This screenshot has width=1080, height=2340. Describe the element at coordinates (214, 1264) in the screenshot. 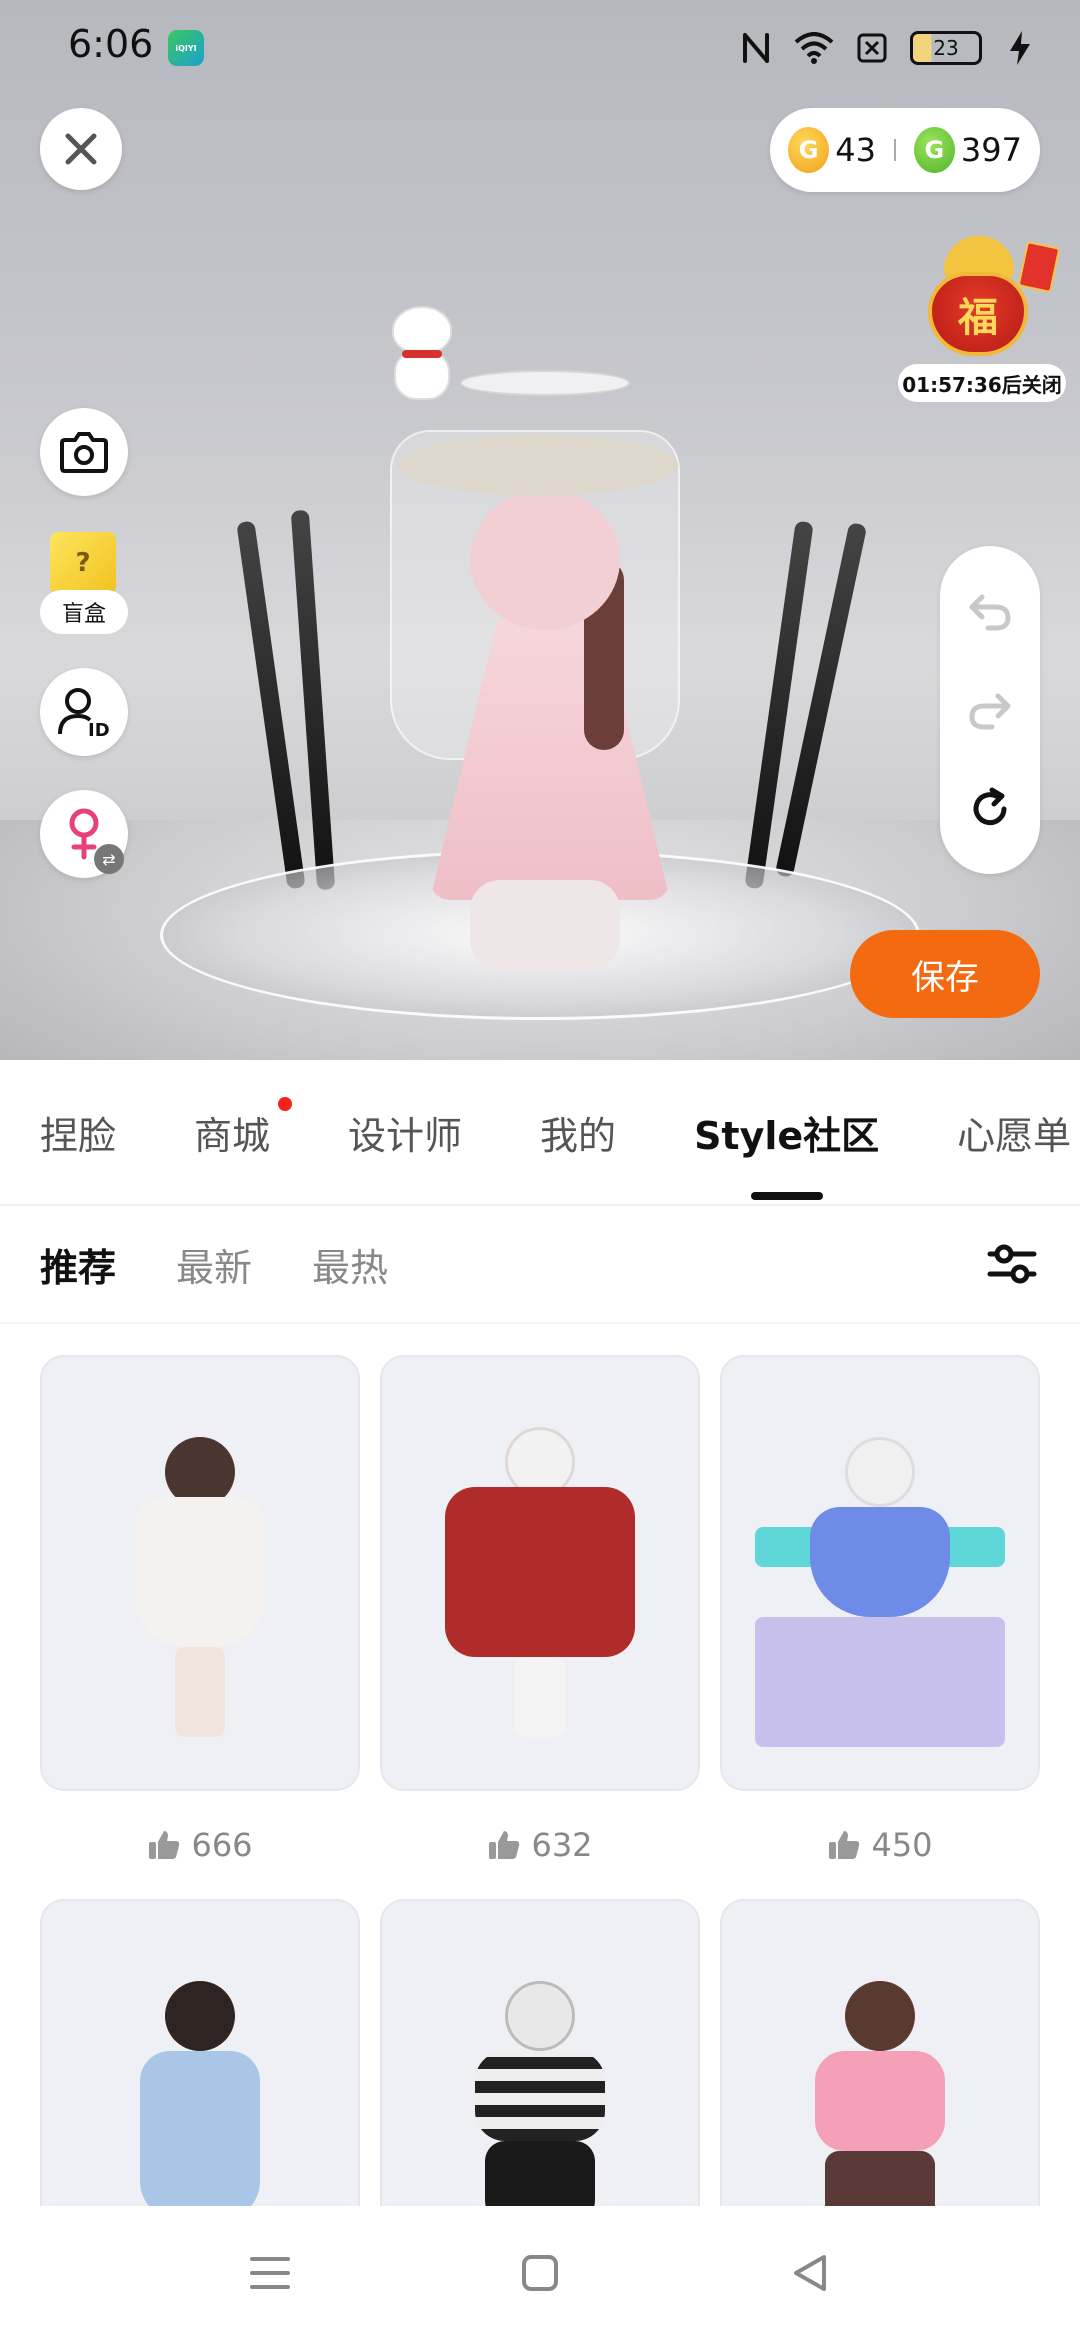

I see `subtab-latest: 最新` at that location.